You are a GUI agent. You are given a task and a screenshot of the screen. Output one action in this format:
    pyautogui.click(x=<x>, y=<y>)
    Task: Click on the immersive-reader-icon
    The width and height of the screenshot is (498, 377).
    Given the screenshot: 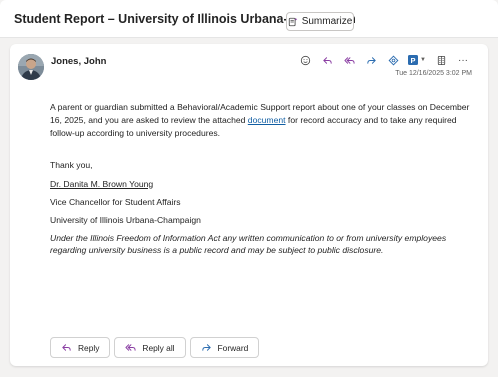 What is the action you would take?
    pyautogui.click(x=441, y=60)
    